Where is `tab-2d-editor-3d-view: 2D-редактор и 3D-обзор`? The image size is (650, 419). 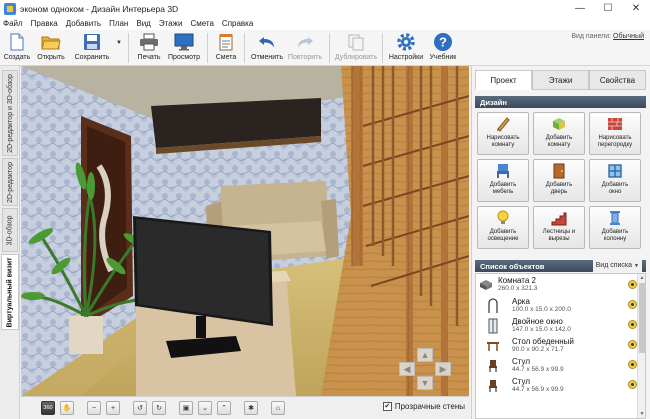 tab-2d-editor-3d-view: 2D-редактор и 3D-обзор is located at coordinates (10, 113).